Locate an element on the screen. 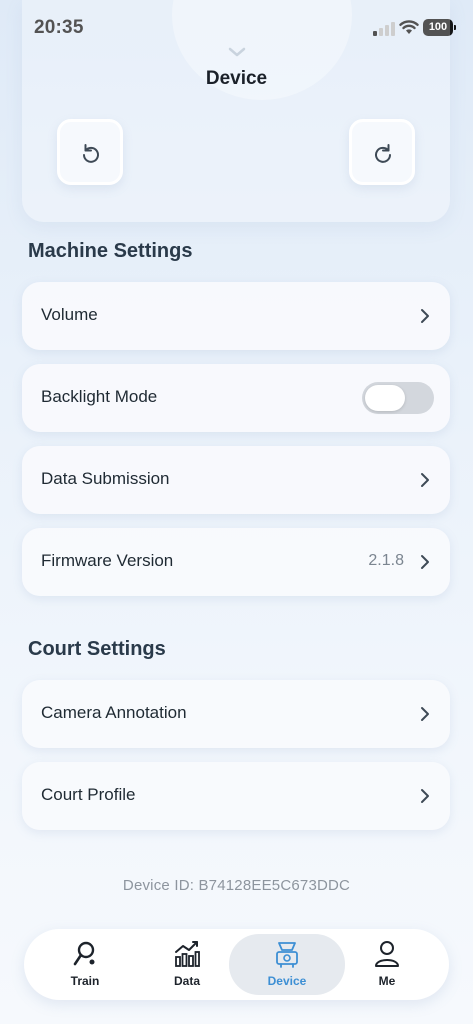  tab-data-label: Data is located at coordinates (186, 981).